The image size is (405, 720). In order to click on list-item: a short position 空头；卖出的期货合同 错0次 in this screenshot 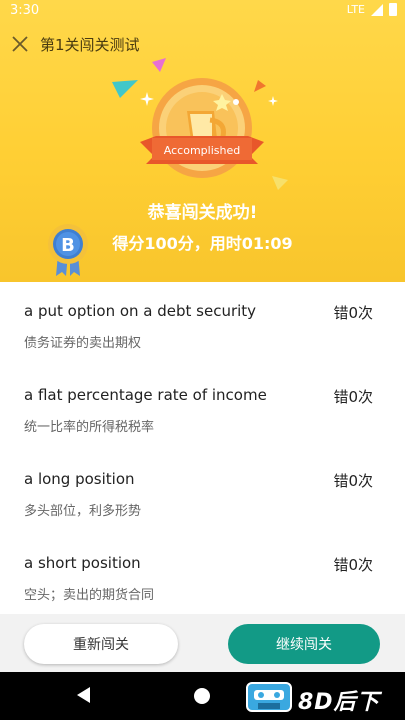, I will do `click(202, 574)`.